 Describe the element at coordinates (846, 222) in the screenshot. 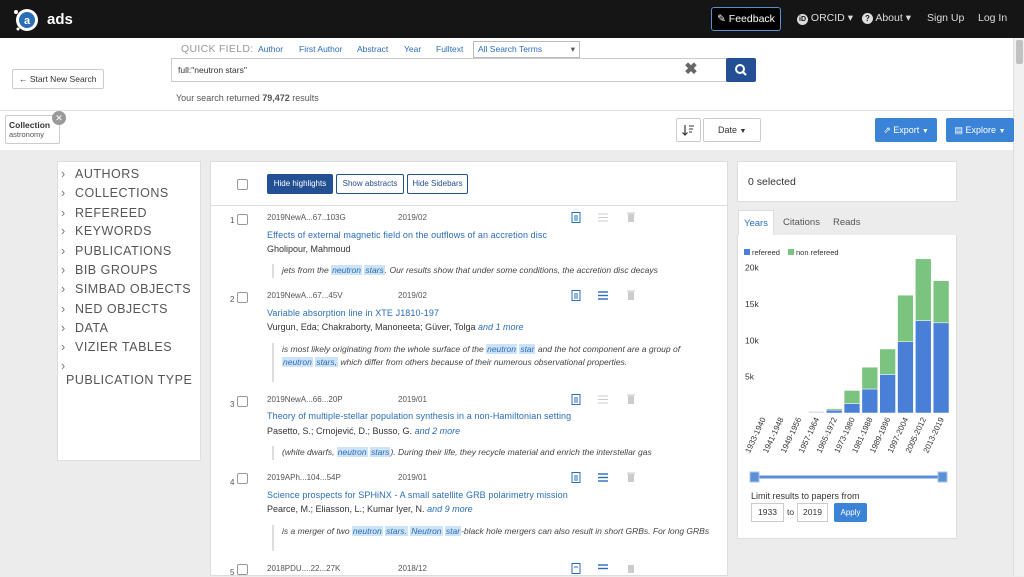

I see `tab-reads: Reads` at that location.